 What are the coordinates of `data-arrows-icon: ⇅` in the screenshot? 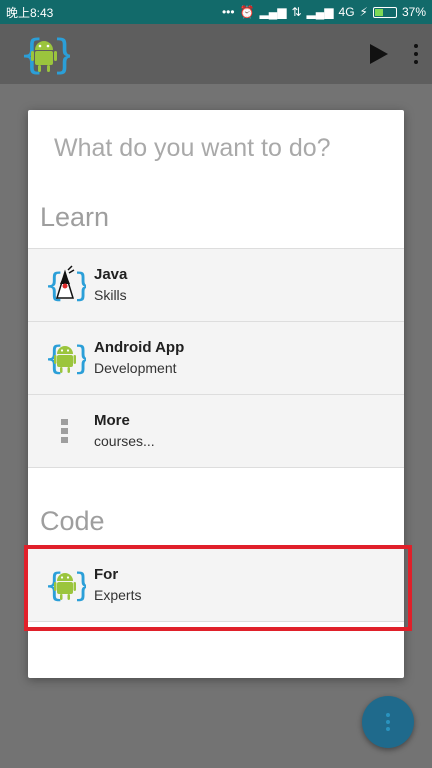 It's located at (296, 12).